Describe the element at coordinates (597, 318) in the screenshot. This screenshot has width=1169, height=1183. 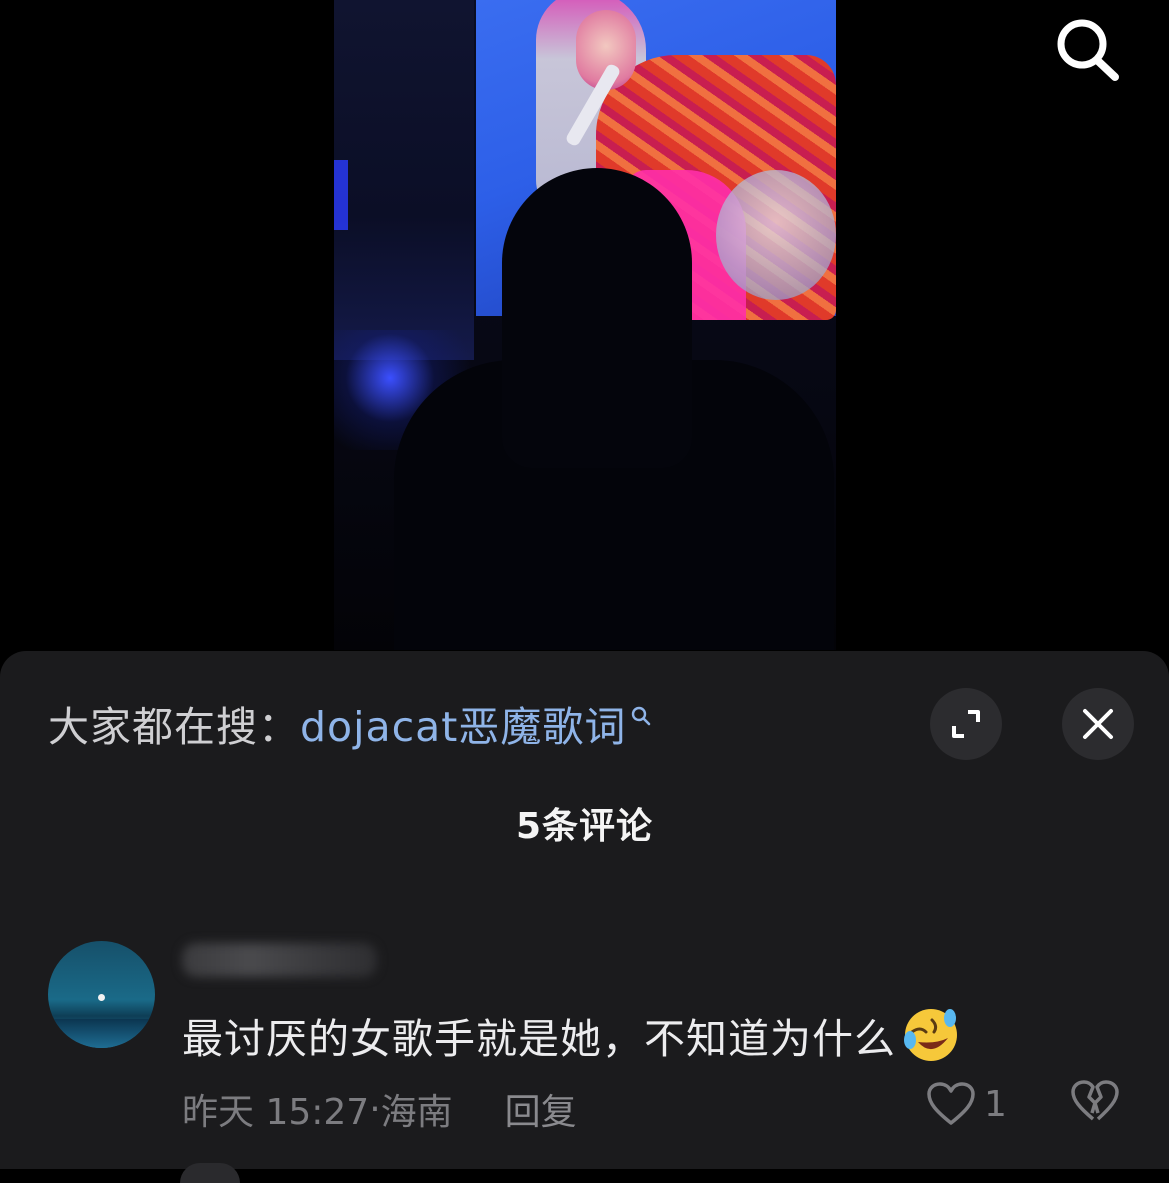
I see `audience-head` at that location.